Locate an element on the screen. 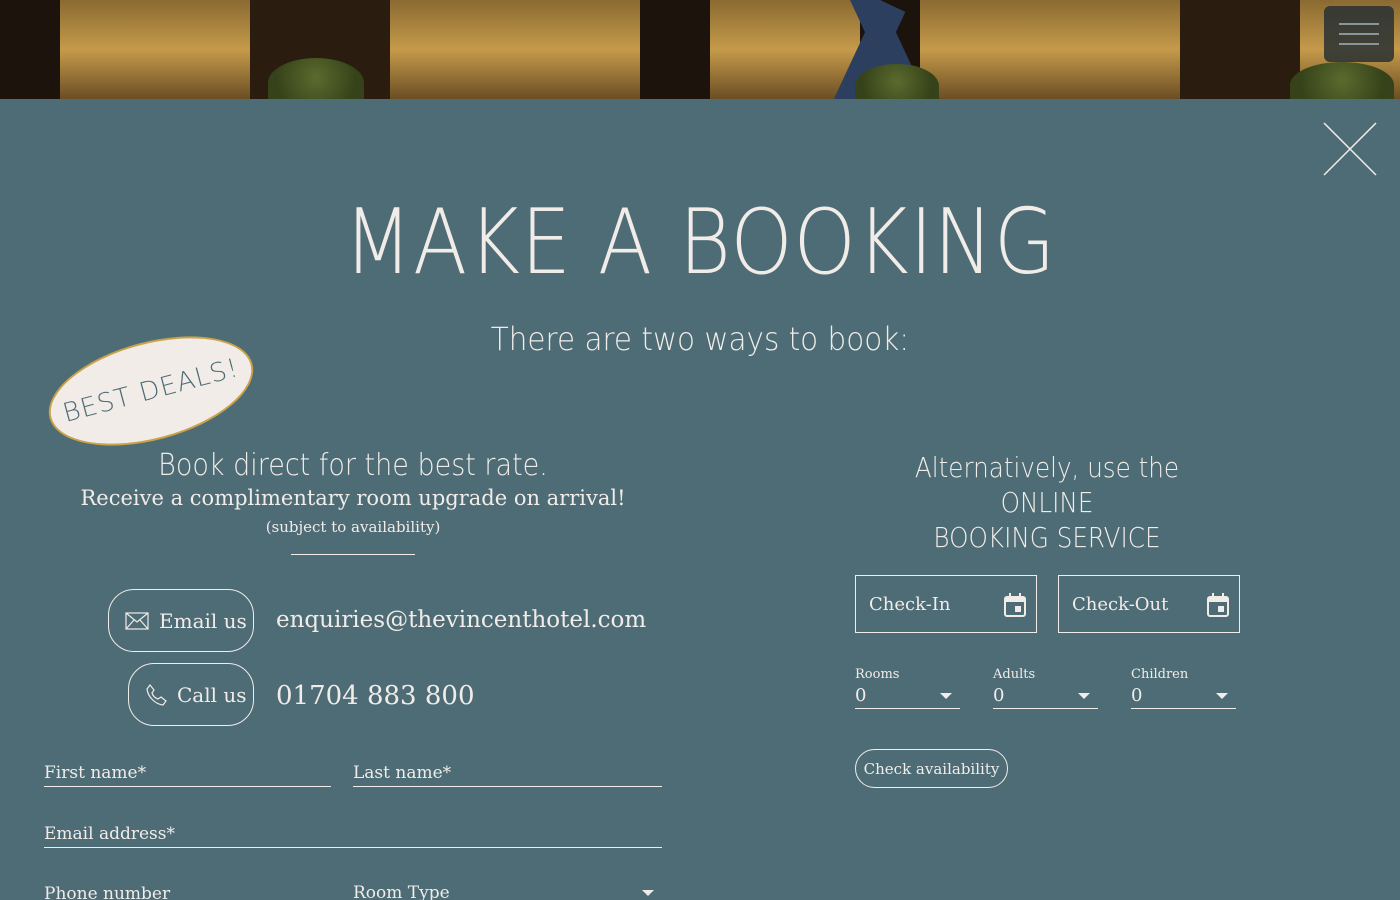 The width and height of the screenshot is (1400, 900). check-in-field: Check-In is located at coordinates (946, 604).